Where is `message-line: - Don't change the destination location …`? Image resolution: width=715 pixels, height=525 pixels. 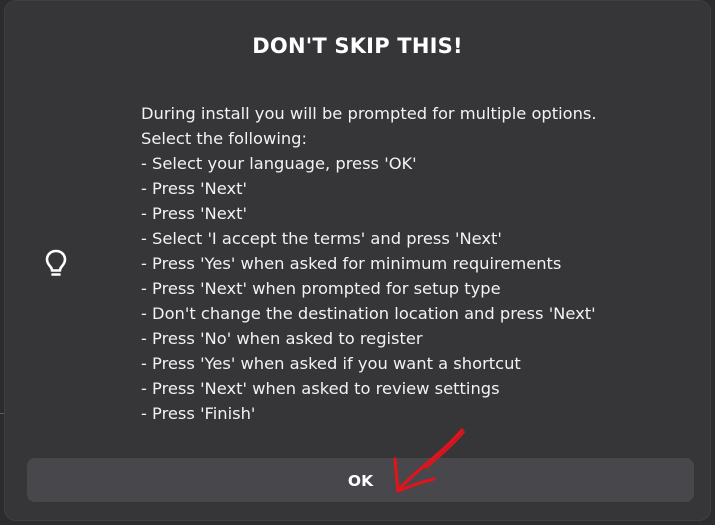
message-line: - Don't change the destination location … is located at coordinates (368, 313).